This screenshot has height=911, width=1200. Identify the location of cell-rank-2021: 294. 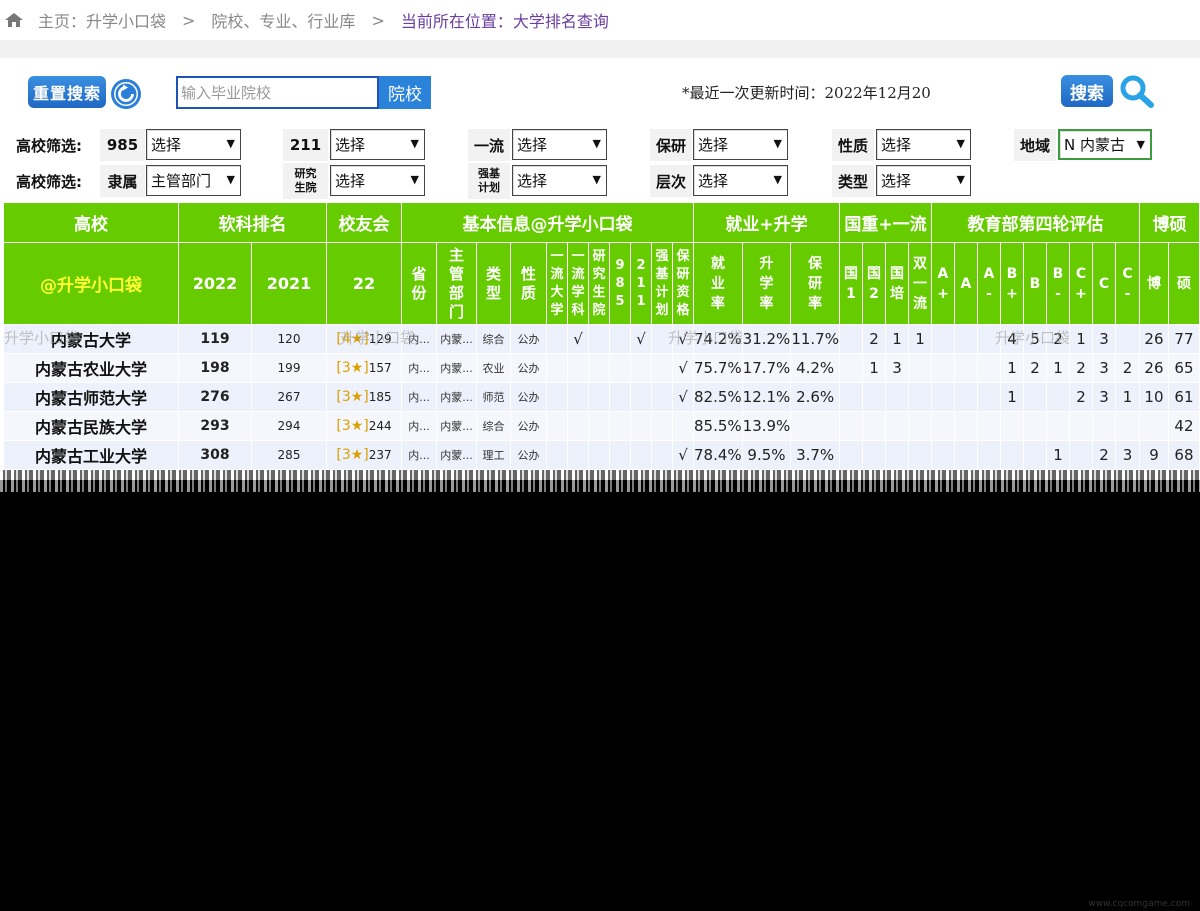
(289, 426).